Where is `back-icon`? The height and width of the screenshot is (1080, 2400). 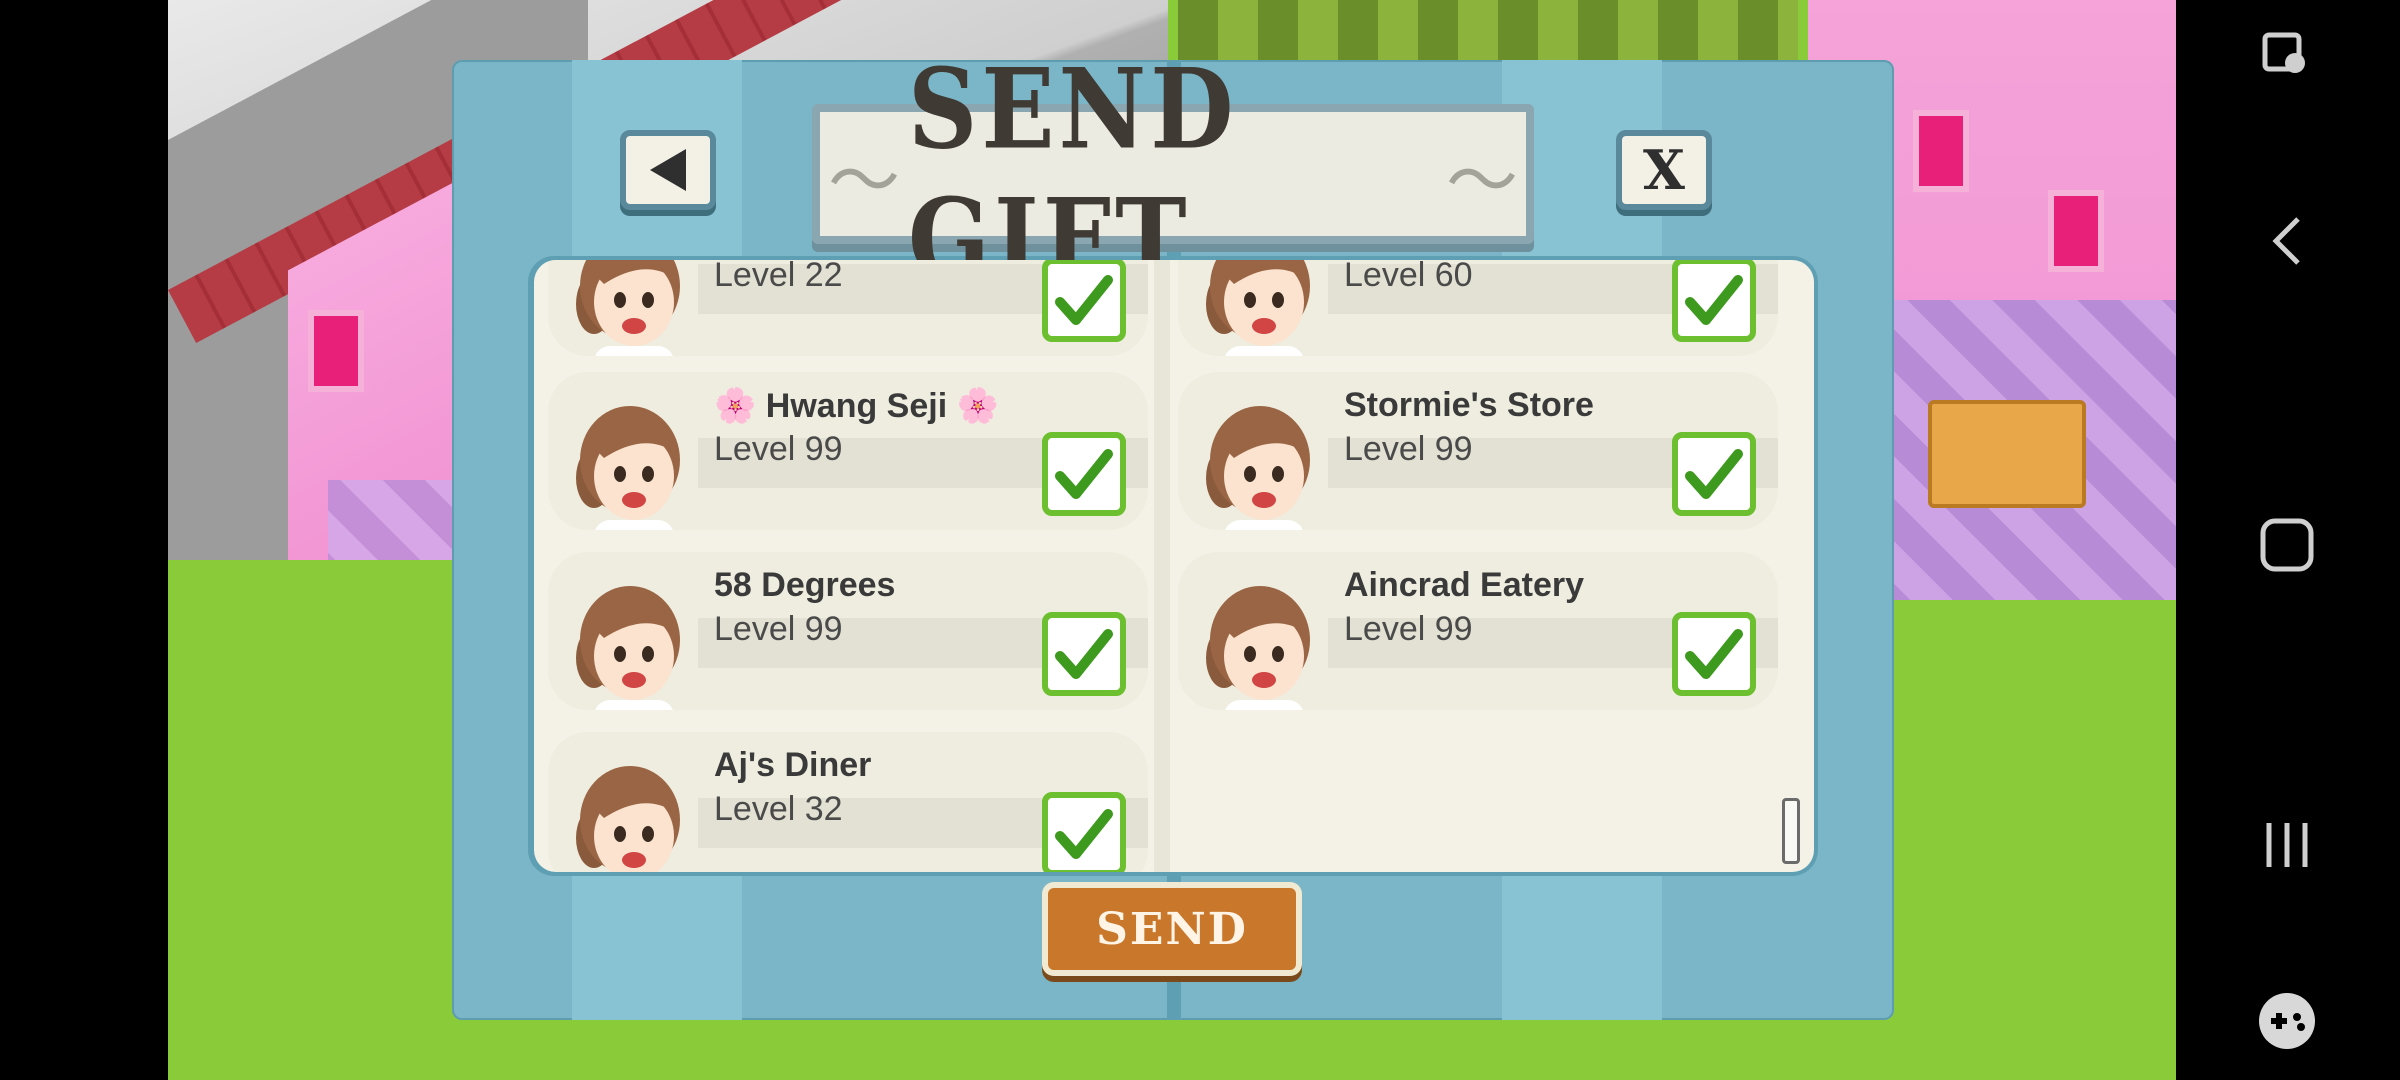
back-icon is located at coordinates (2287, 241).